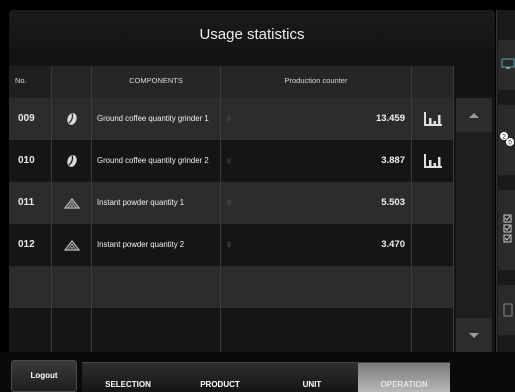  I want to click on arrow-up-icon, so click(474, 115).